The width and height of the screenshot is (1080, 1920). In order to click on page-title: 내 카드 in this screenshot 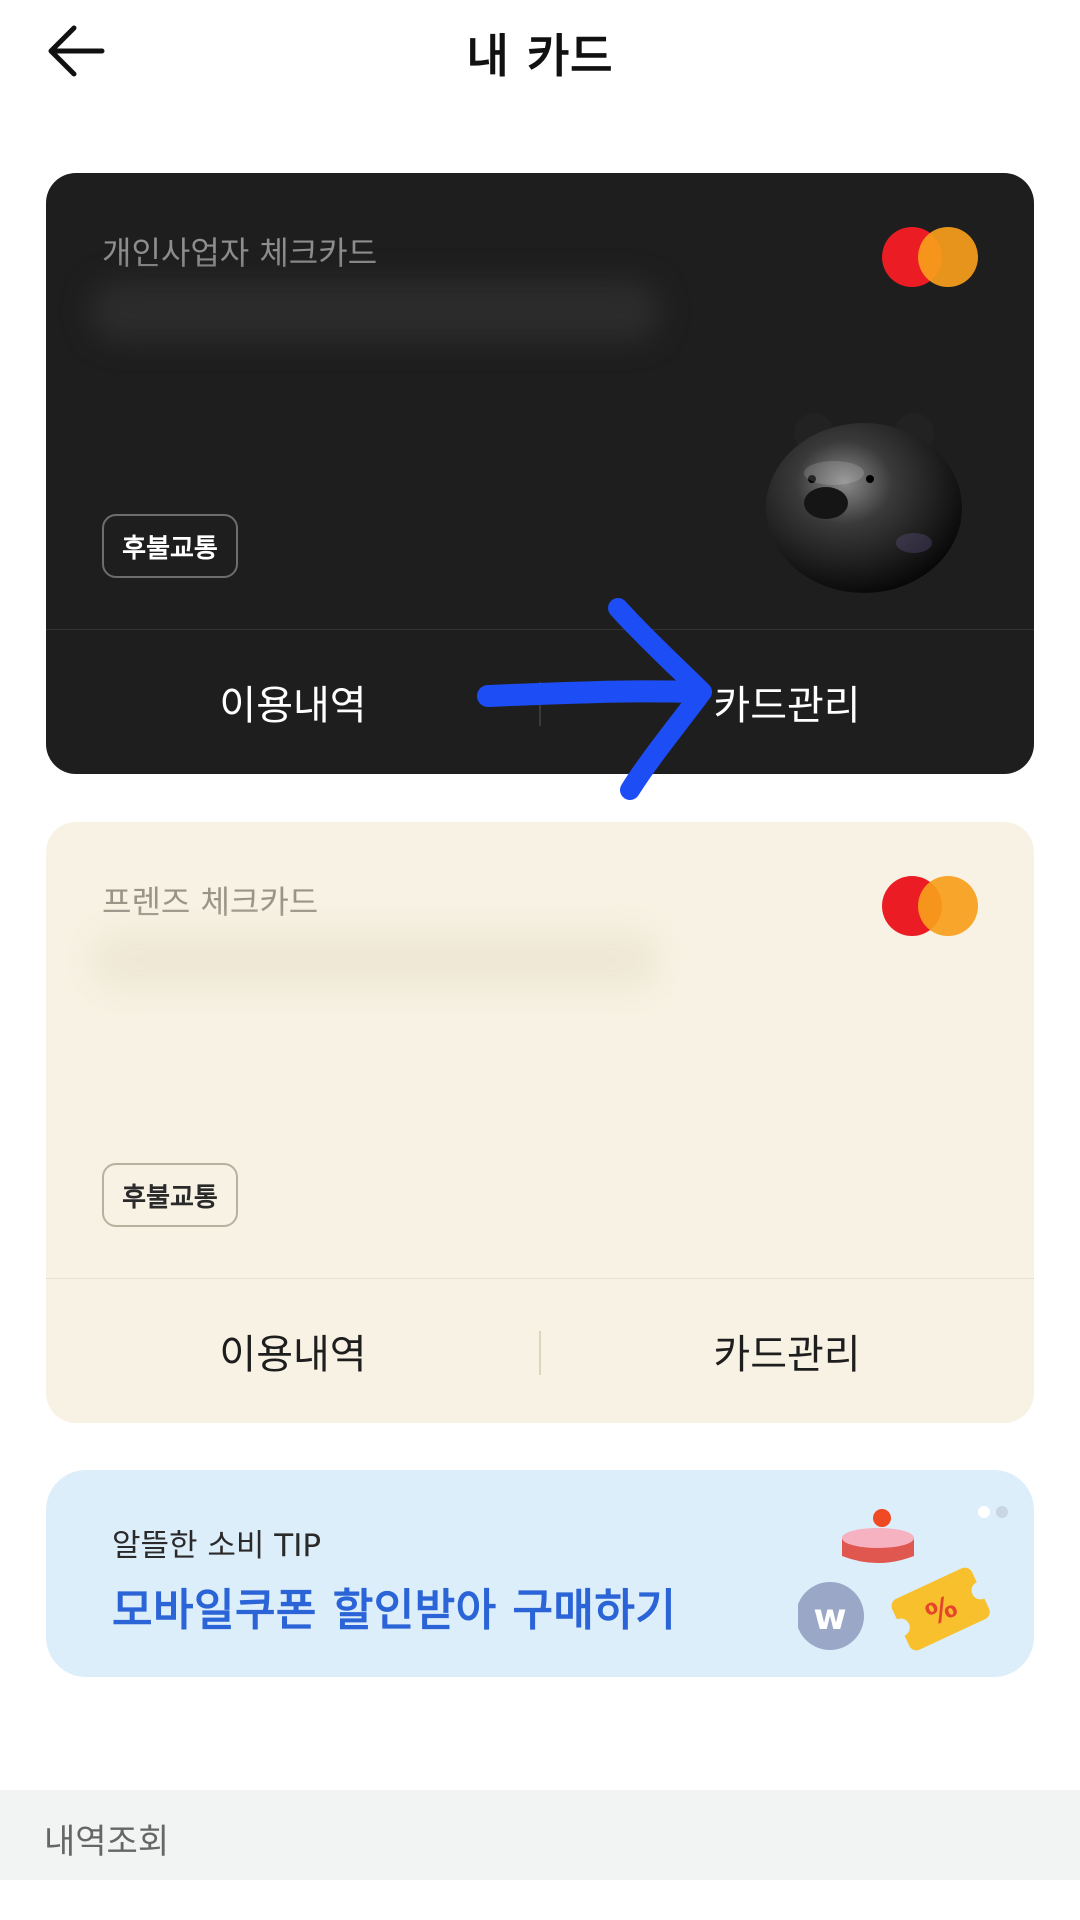, I will do `click(540, 56)`.